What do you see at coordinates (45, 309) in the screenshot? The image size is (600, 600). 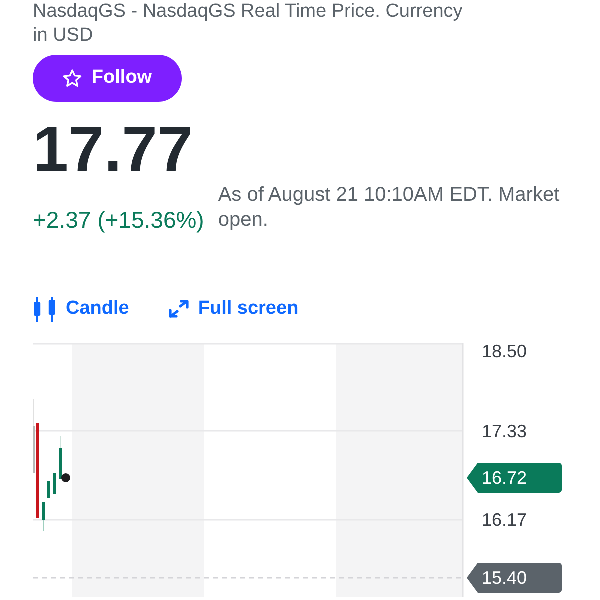 I see `candlestick-icon` at bounding box center [45, 309].